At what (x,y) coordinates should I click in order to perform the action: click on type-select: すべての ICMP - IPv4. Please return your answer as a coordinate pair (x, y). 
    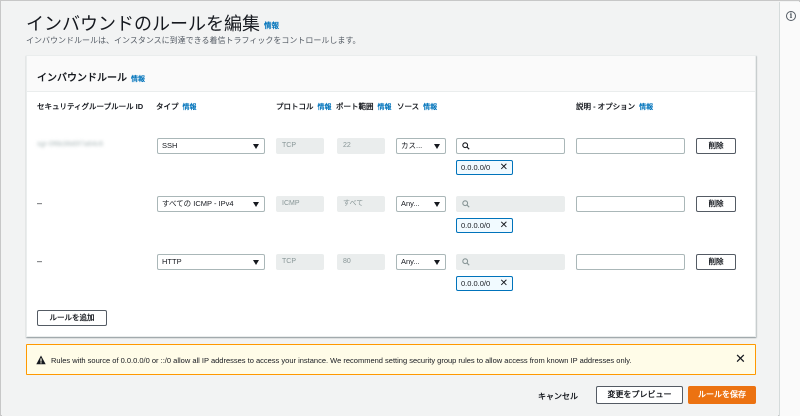
    Looking at the image, I should click on (211, 204).